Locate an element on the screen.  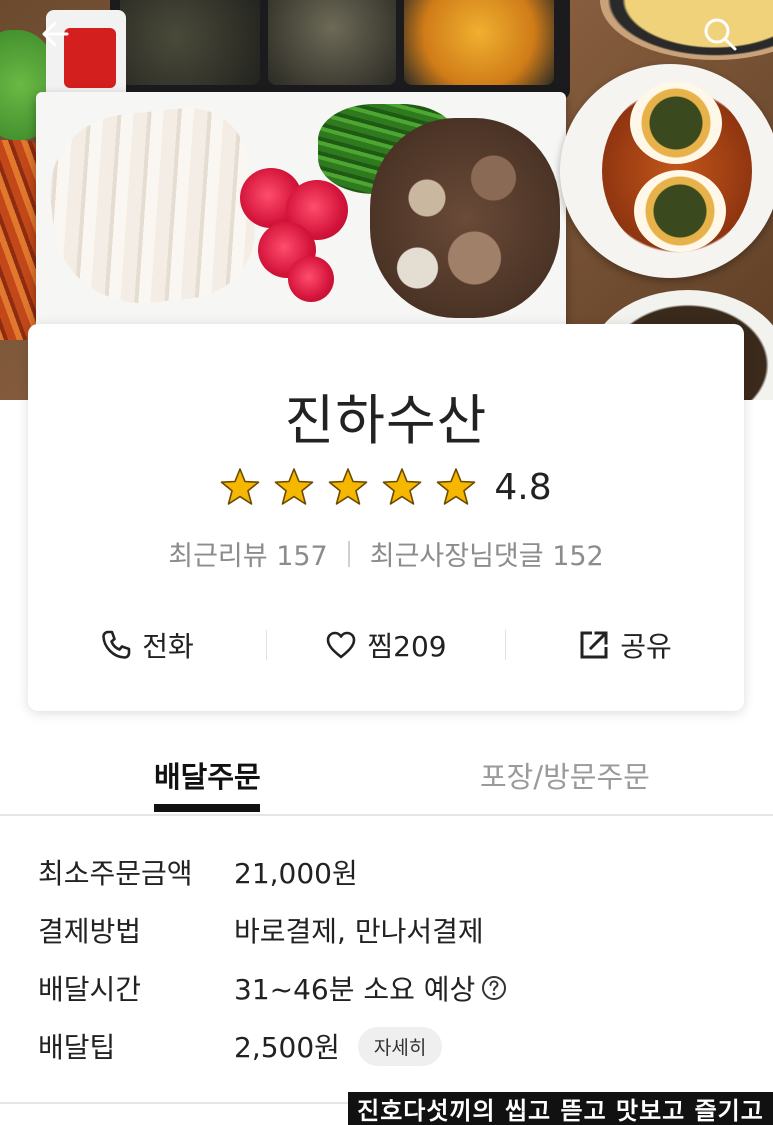
call-button: 전화 is located at coordinates (147, 645).